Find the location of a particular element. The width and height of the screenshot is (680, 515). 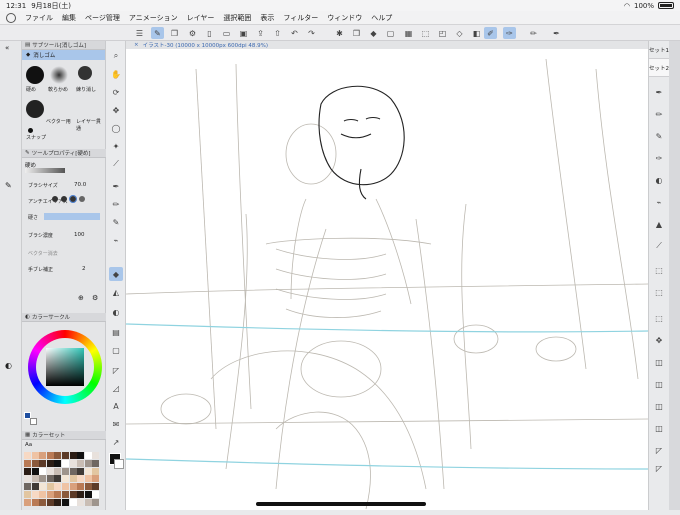

close-tab-icon: × is located at coordinates (136, 45).